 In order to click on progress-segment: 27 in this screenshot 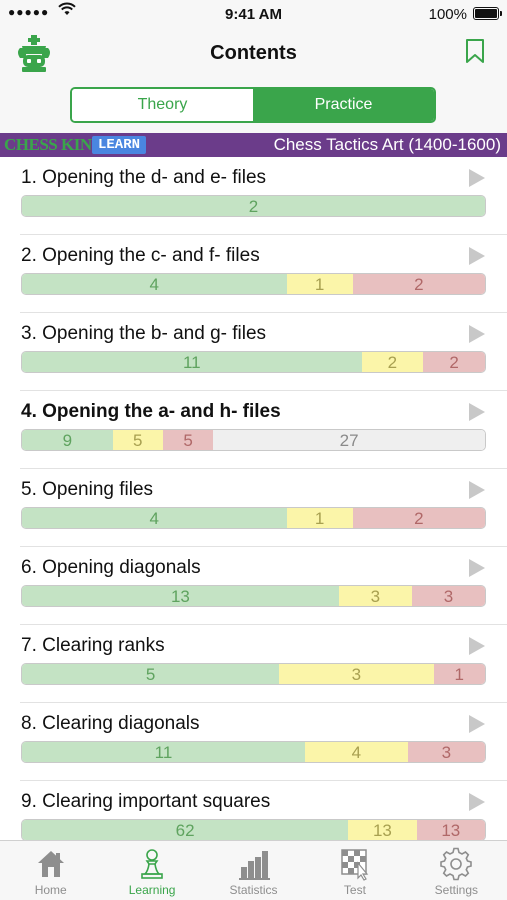, I will do `click(349, 440)`.